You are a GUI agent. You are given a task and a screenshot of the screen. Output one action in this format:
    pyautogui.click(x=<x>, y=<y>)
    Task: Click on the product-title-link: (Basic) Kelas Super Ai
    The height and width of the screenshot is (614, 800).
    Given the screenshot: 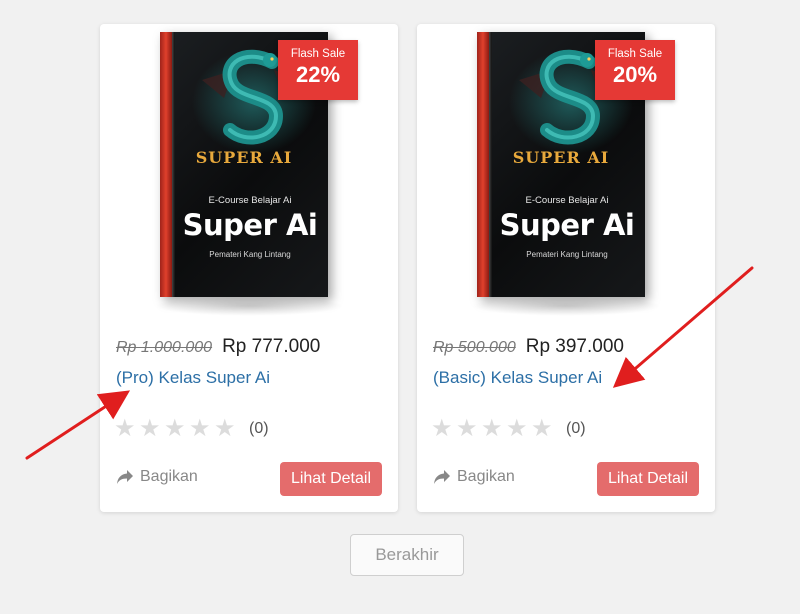 What is the action you would take?
    pyautogui.click(x=517, y=378)
    